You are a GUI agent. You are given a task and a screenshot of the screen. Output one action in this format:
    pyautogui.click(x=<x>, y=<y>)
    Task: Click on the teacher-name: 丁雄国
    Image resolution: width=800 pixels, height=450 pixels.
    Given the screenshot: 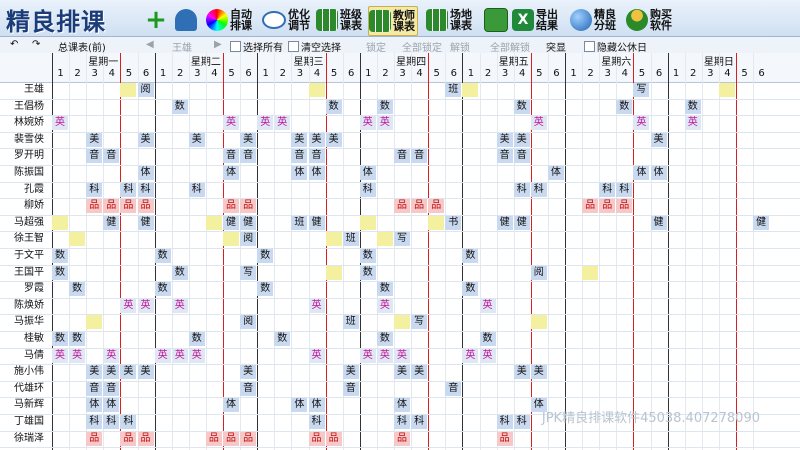 What is the action you would take?
    pyautogui.click(x=24, y=422)
    